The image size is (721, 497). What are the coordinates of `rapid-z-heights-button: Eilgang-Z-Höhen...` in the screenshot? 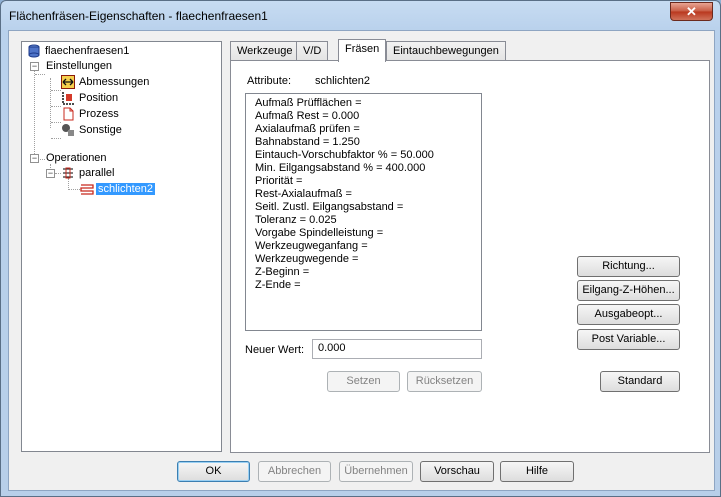 It's located at (628, 290).